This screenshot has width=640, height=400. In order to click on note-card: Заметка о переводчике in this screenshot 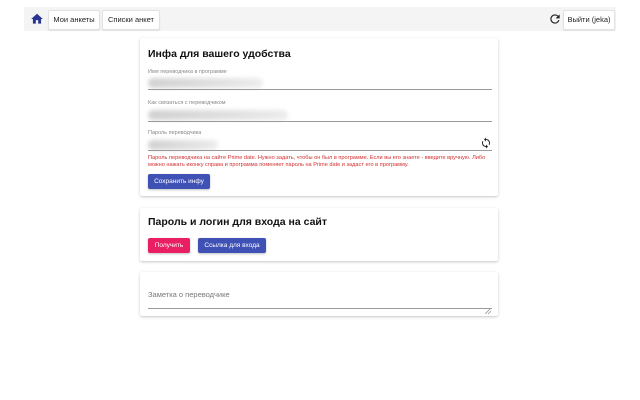, I will do `click(319, 294)`.